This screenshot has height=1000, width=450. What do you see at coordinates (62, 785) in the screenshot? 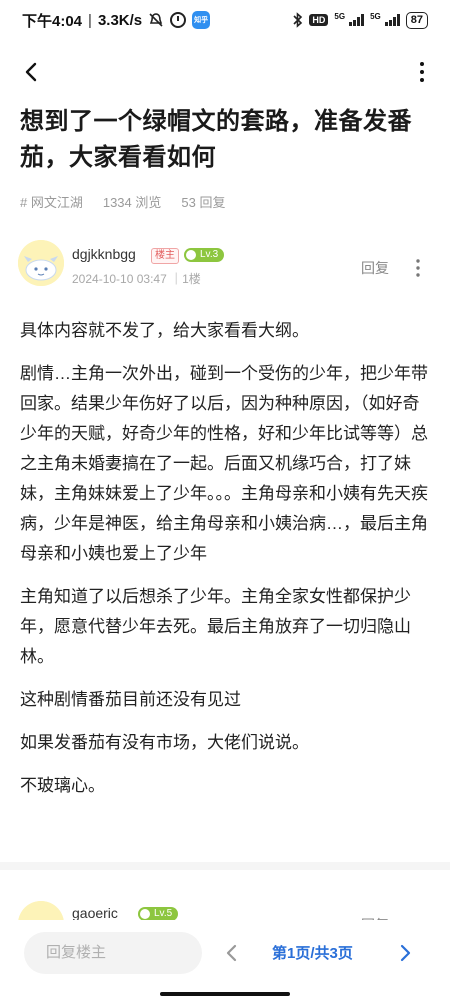
I see `post-paragraph: 不玻璃心。` at bounding box center [62, 785].